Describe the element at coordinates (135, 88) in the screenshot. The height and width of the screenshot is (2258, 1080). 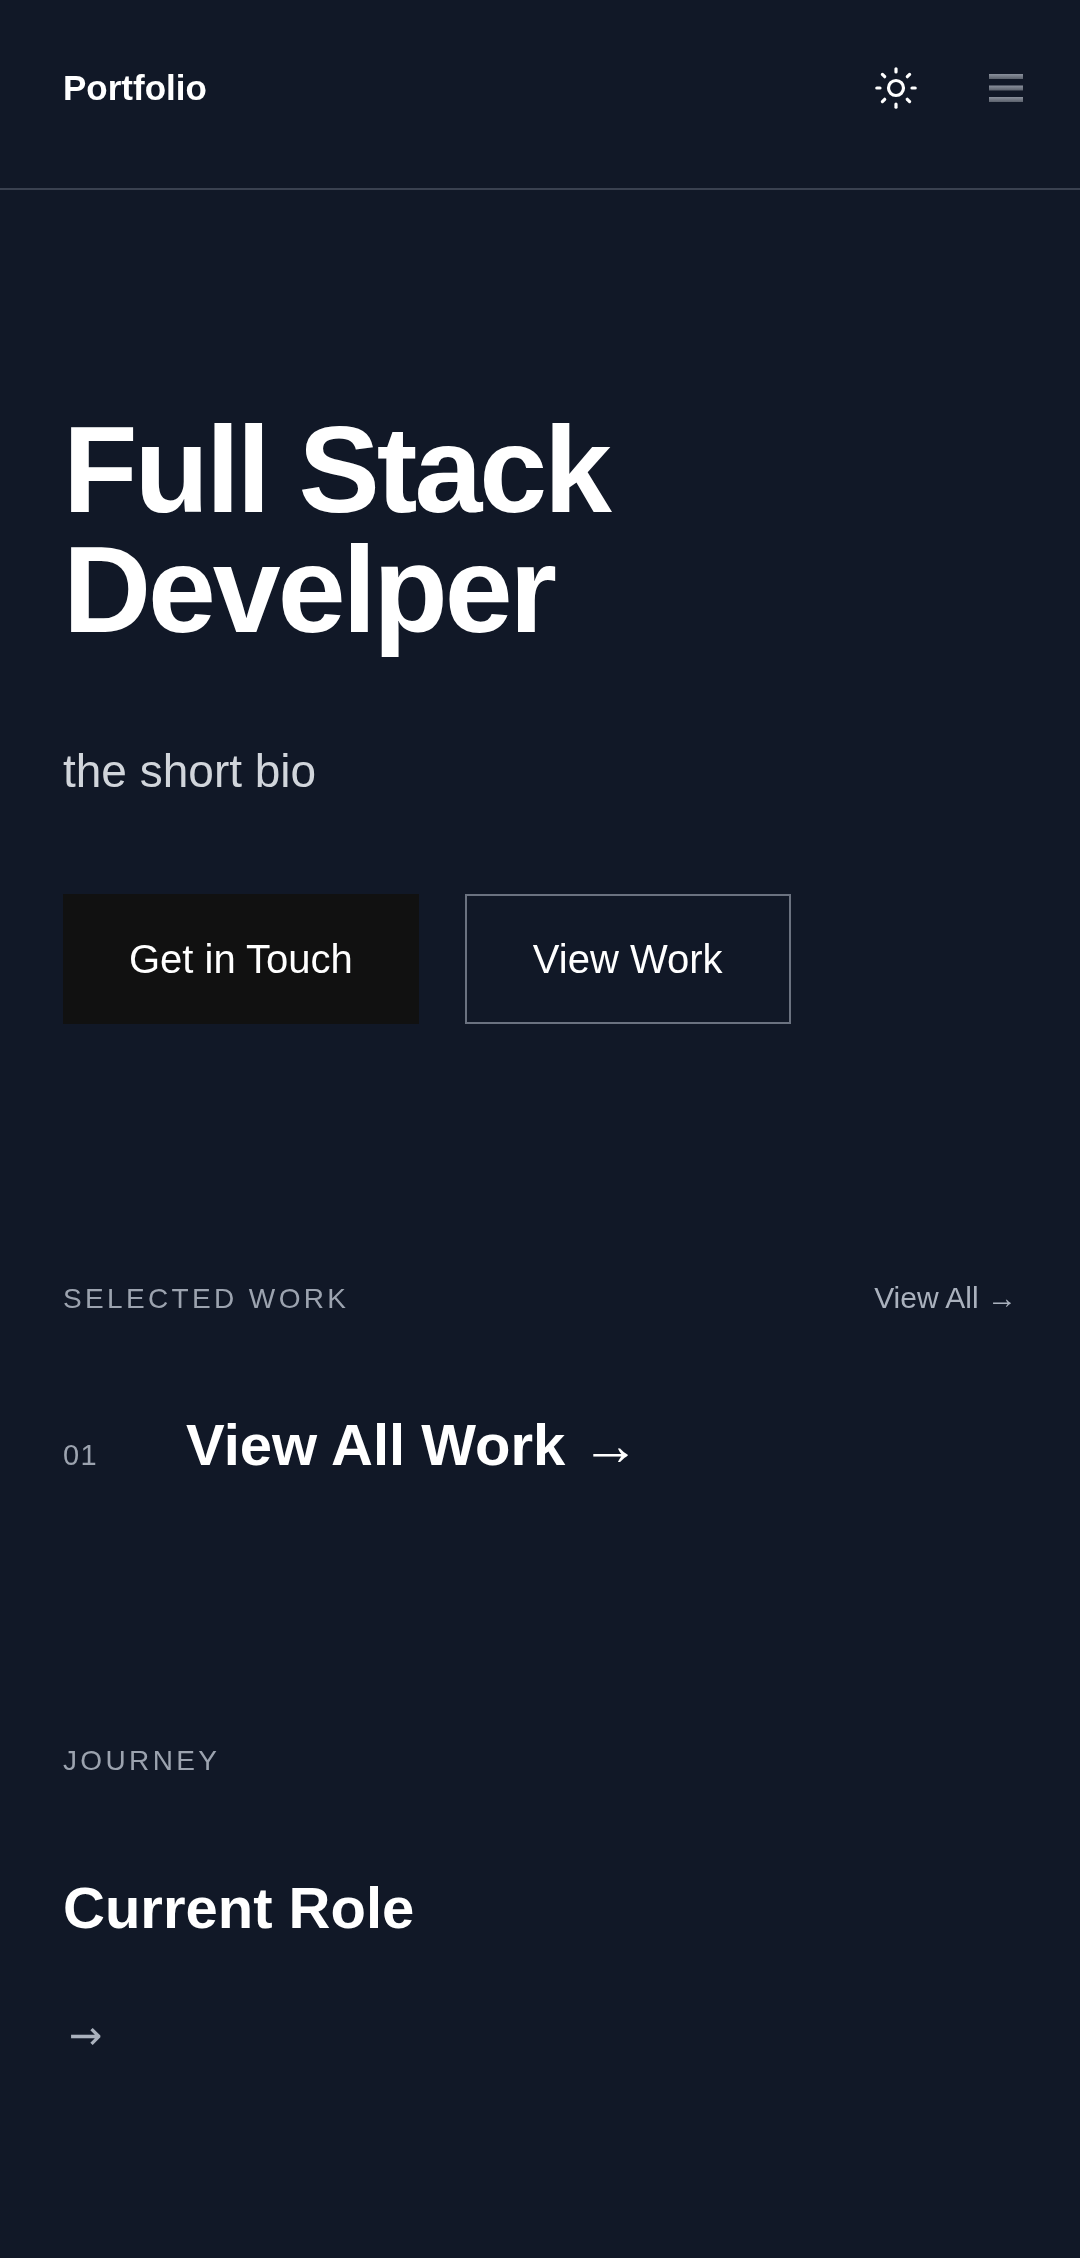
I see `site-title: Portfolio` at that location.